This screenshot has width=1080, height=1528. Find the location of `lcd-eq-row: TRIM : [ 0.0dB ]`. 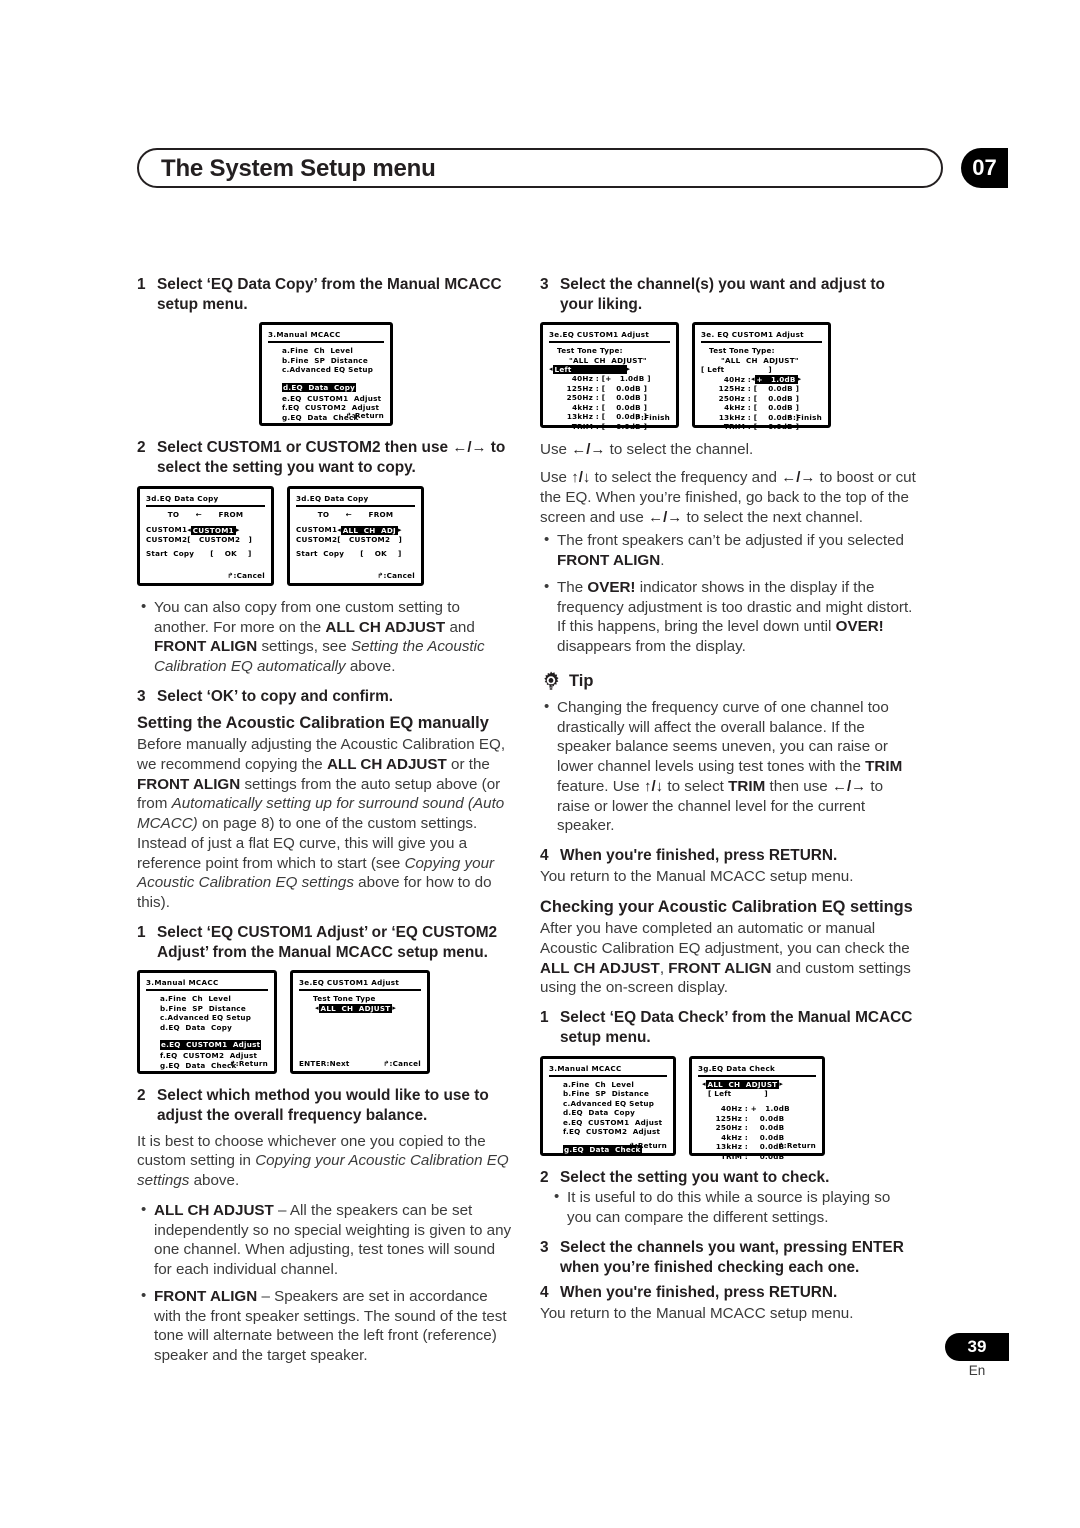

lcd-eq-row: TRIM : [ 0.0dB ] is located at coordinates (616, 427).